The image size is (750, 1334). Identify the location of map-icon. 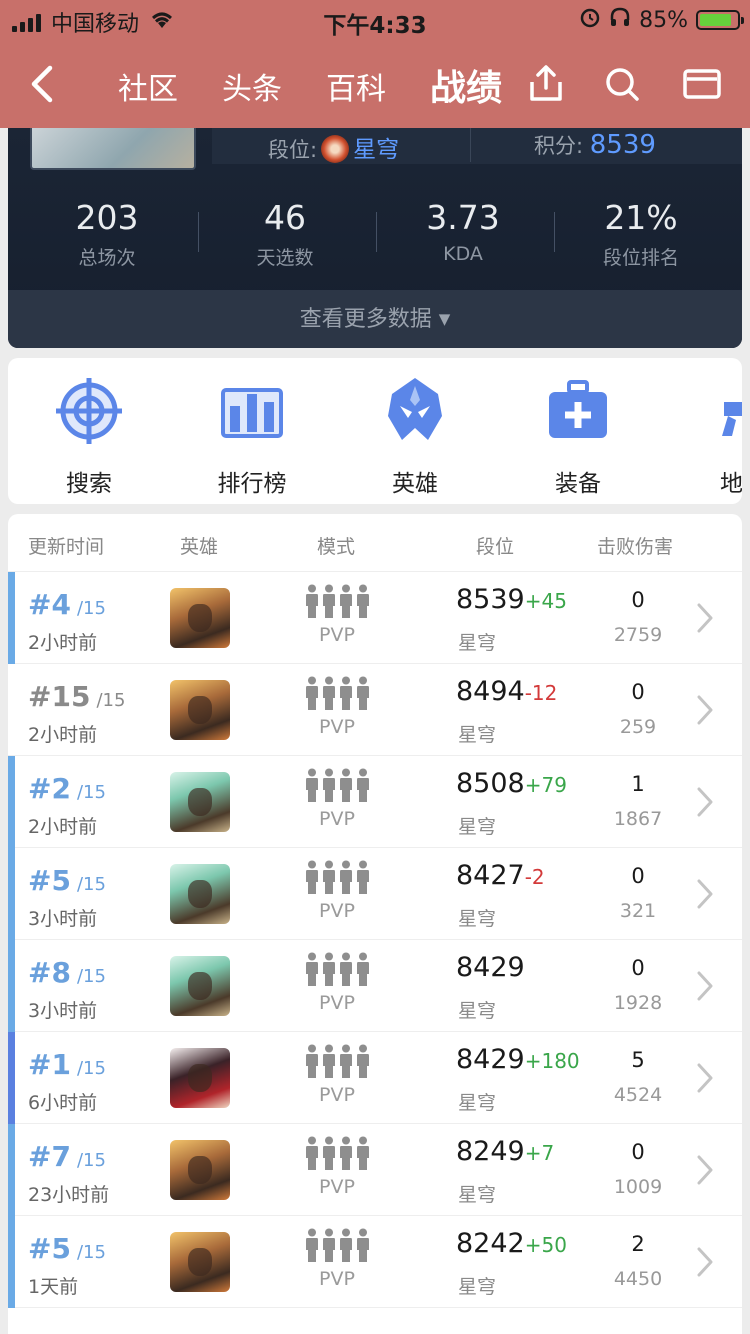
(732, 419).